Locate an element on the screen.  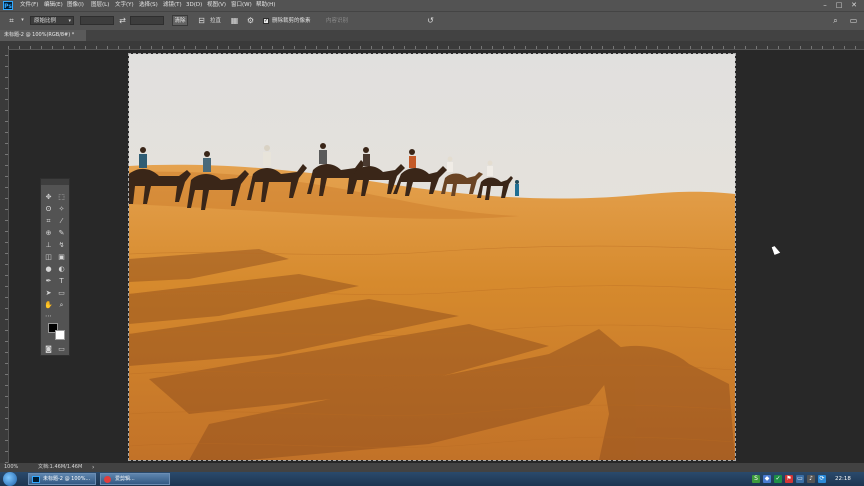
screen-mode-icon: ▭ is located at coordinates (61, 349).